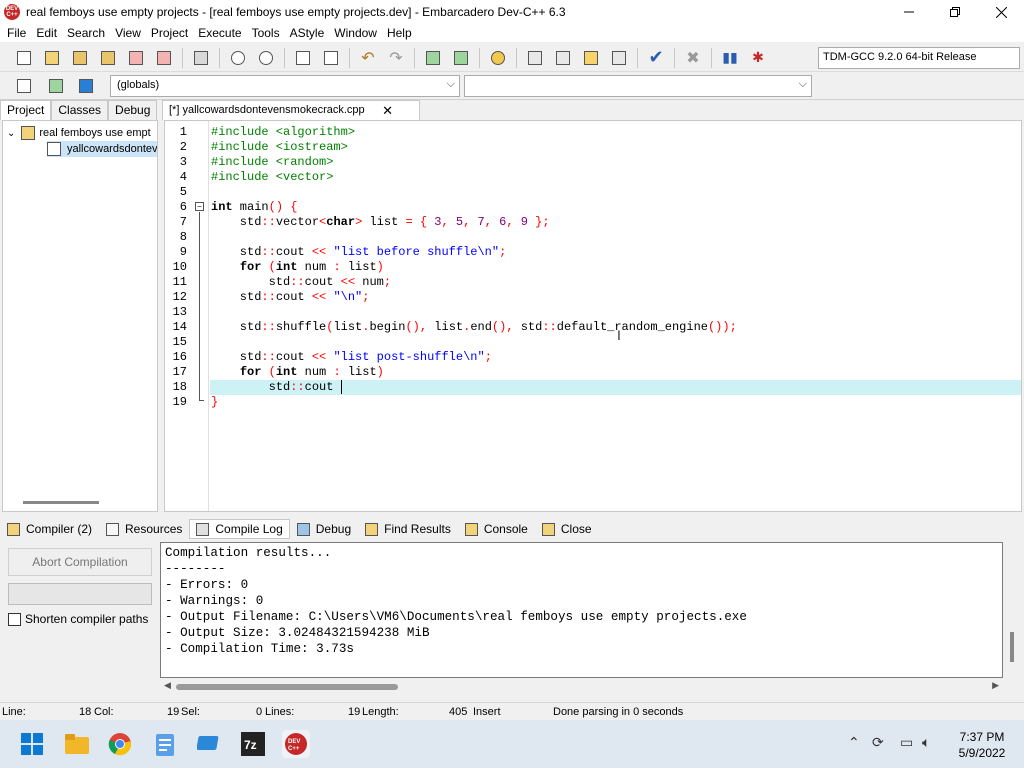 The image size is (1024, 768). I want to click on remote-desktop-icon, so click(209, 744).